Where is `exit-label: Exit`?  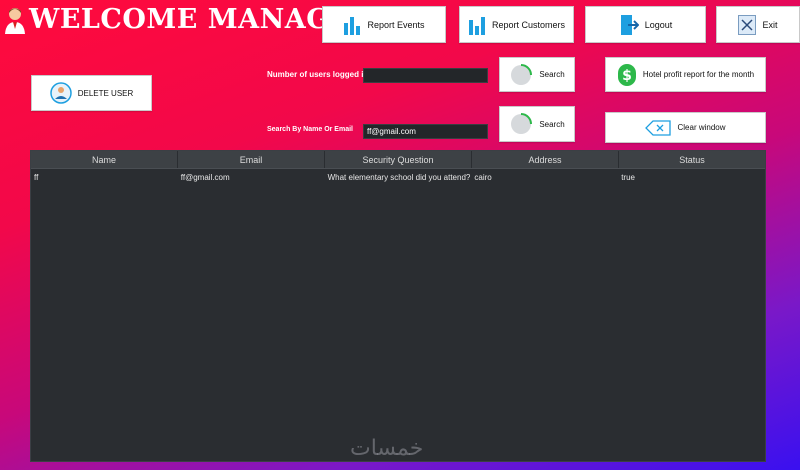
exit-label: Exit is located at coordinates (770, 24).